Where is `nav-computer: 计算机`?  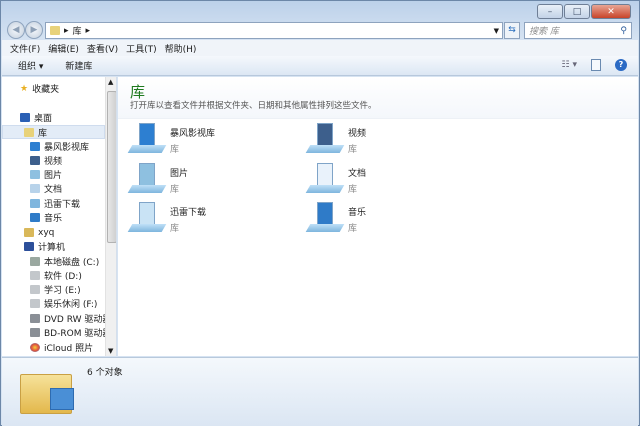
nav-computer: 计算机 is located at coordinates (44, 246).